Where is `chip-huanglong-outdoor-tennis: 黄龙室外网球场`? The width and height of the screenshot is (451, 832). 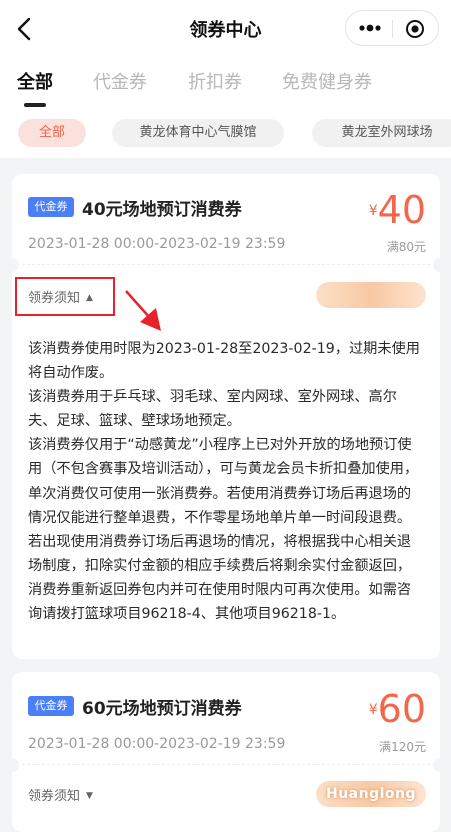 chip-huanglong-outdoor-tennis: 黄龙室外网球场 is located at coordinates (381, 133).